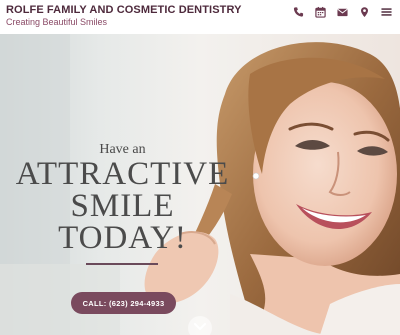 The width and height of the screenshot is (400, 335). Describe the element at coordinates (122, 238) in the screenshot. I see `hero-line-3: TODAY!` at that location.